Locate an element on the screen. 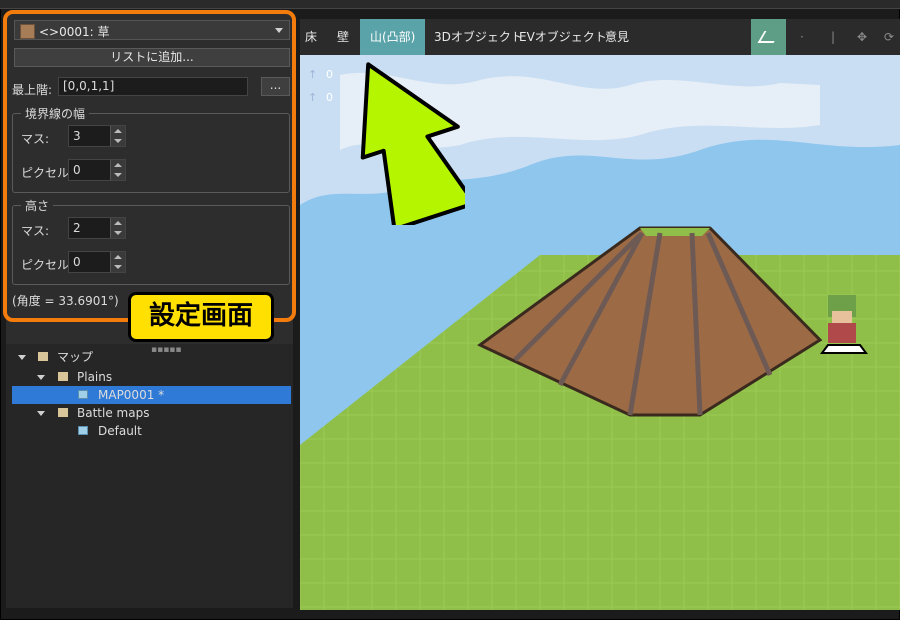 This screenshot has width=900, height=620. tab-opinion: 意見 is located at coordinates (617, 37).